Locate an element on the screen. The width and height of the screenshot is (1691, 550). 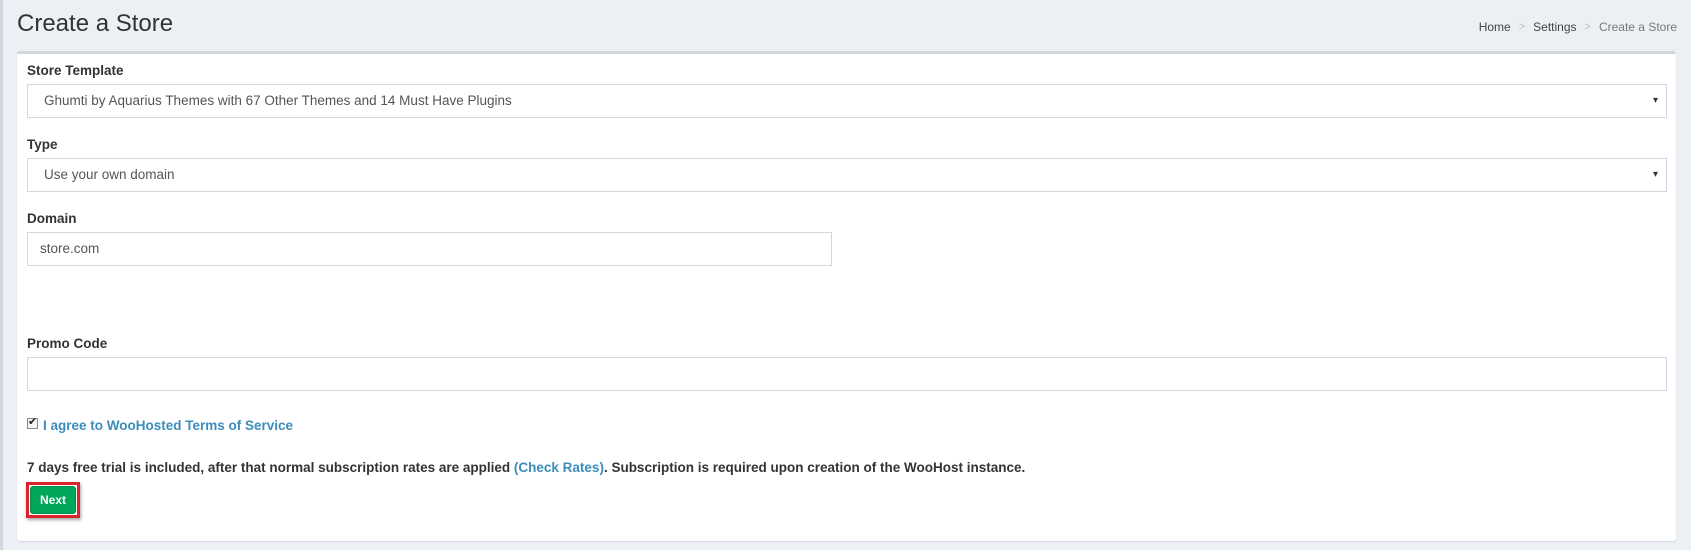
promo-code-label: Promo Code is located at coordinates (67, 343).